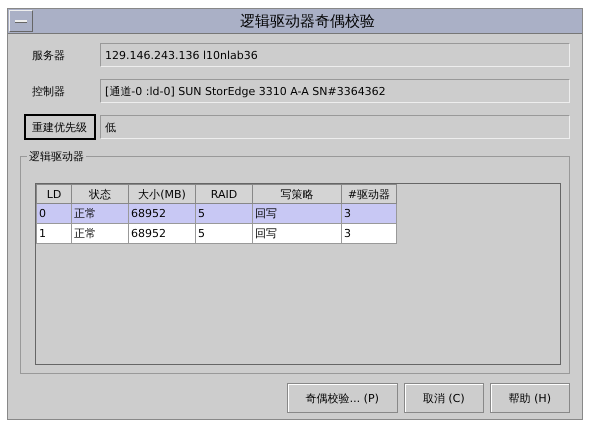 This screenshot has height=429, width=591. What do you see at coordinates (60, 127) in the screenshot?
I see `field-label: 重建优先级` at bounding box center [60, 127].